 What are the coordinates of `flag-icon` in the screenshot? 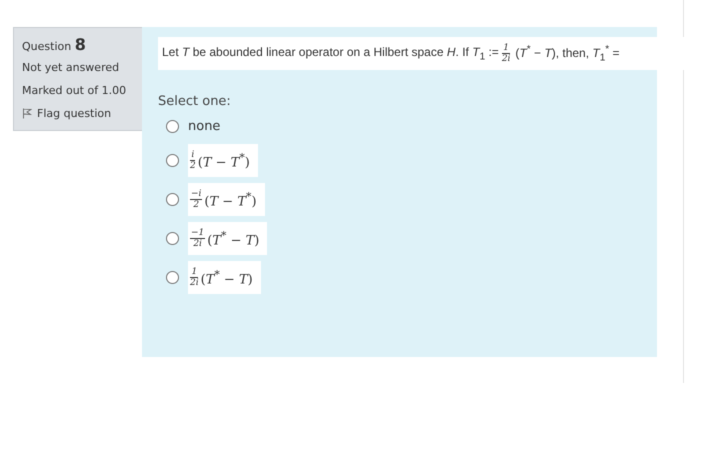 It's located at (27, 113).